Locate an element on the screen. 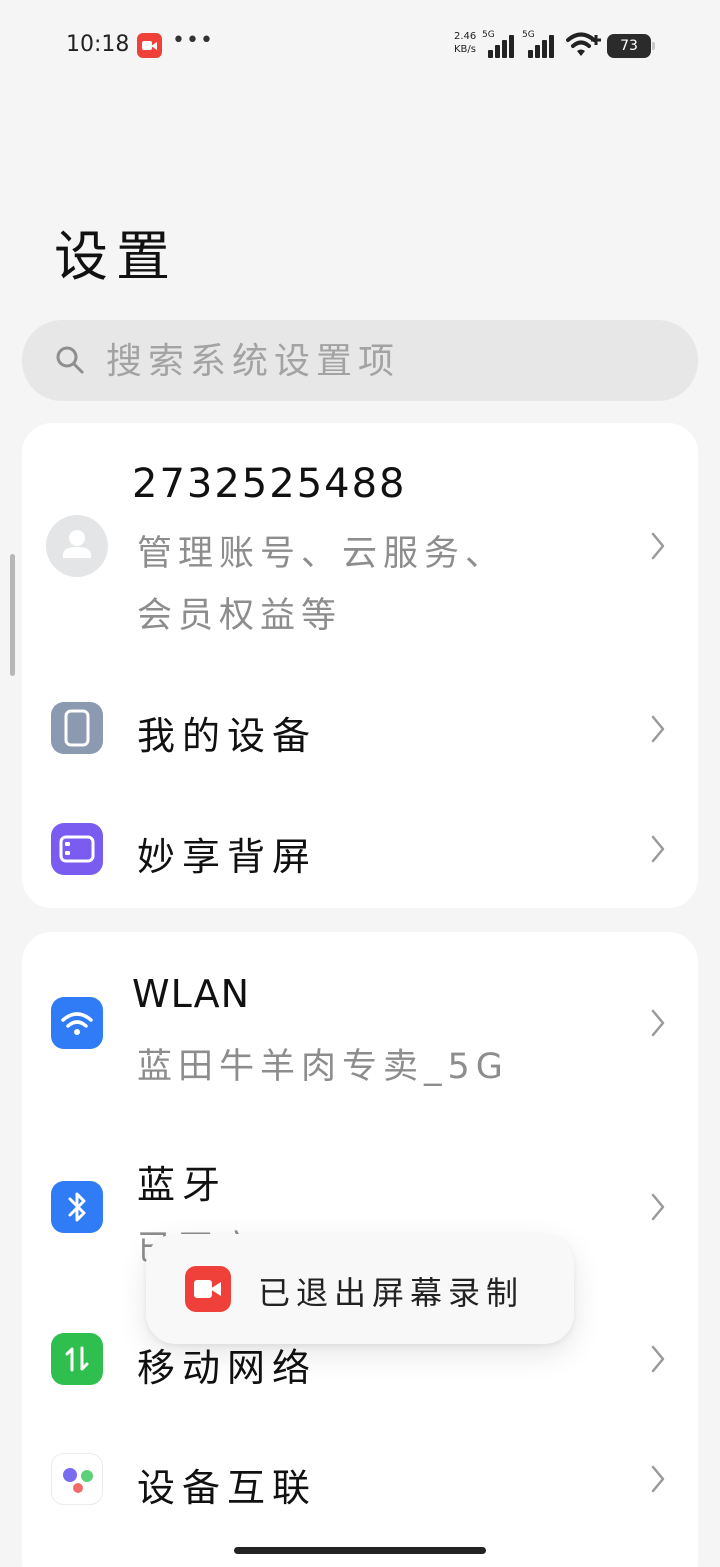  wlan-row: WLAN 蓝田牛羊肉专卖_5G is located at coordinates (360, 1022).